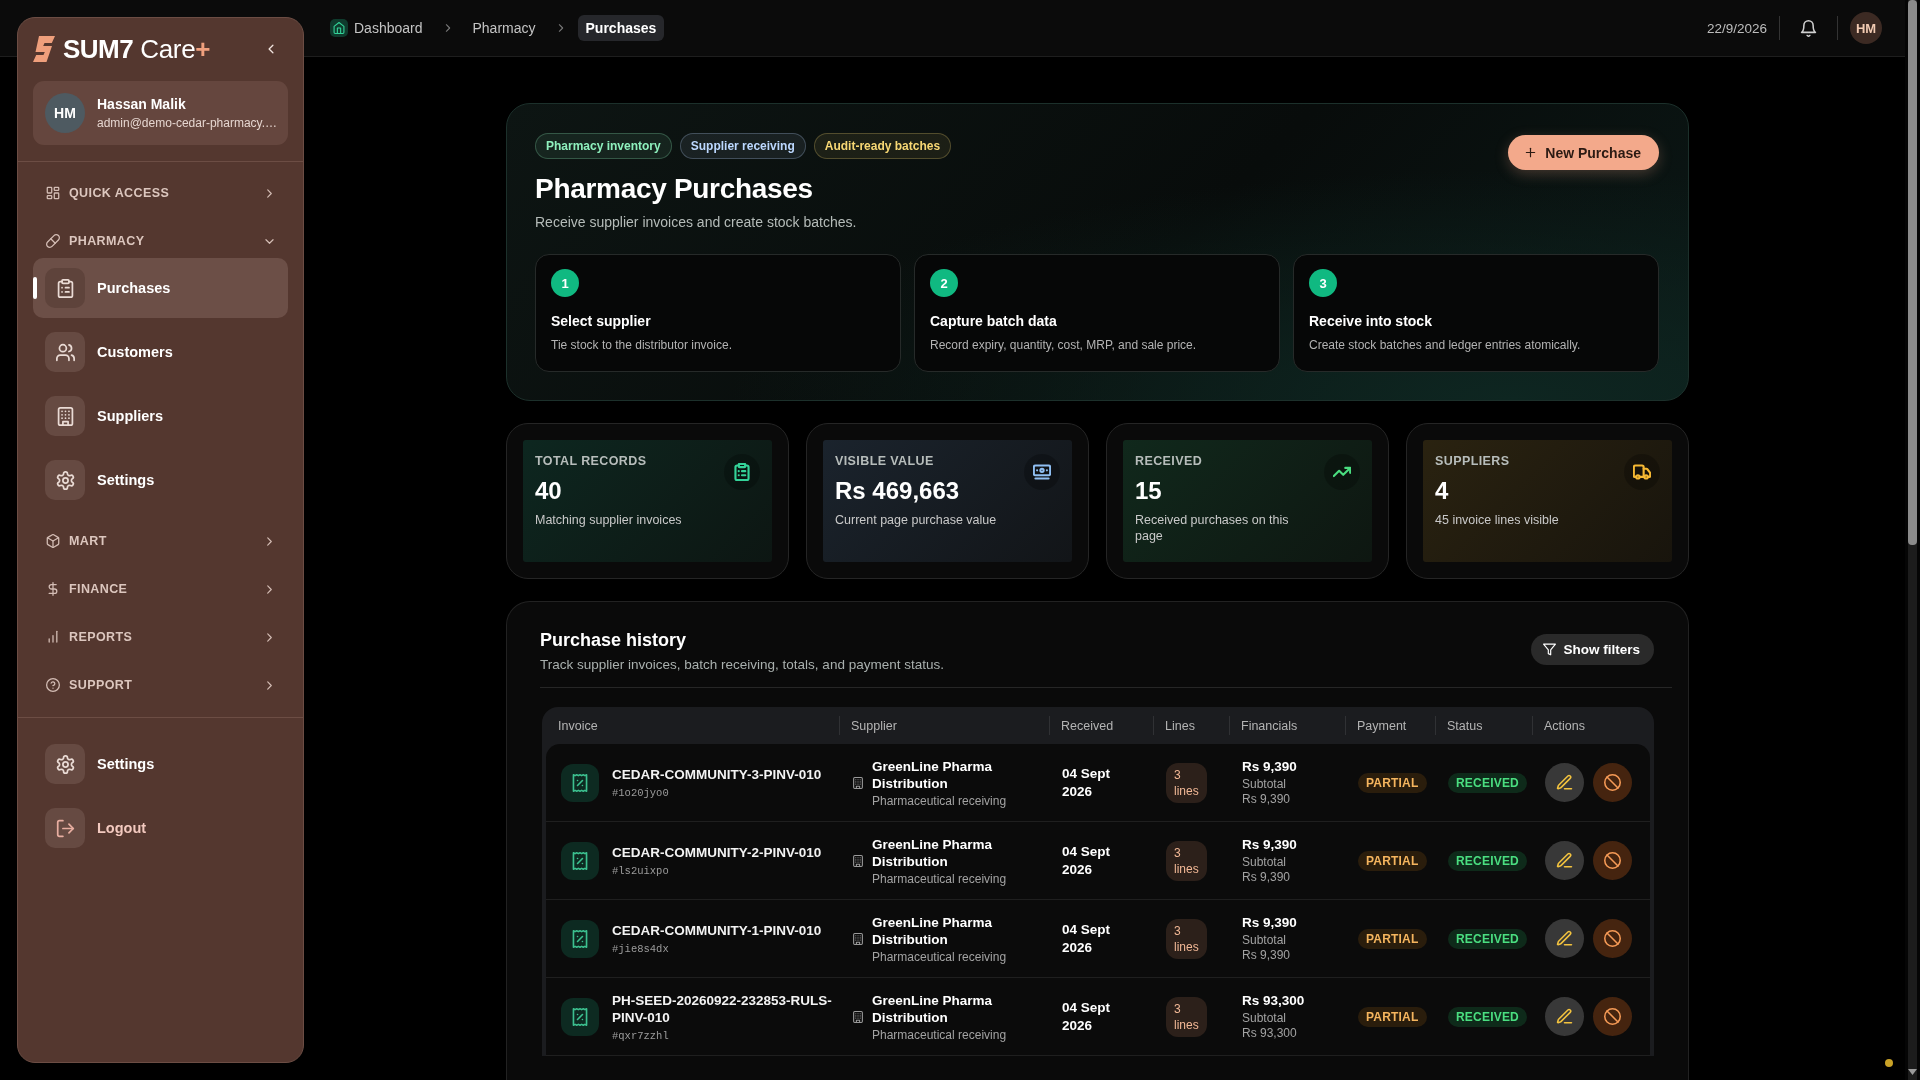  What do you see at coordinates (696, 222) in the screenshot?
I see `page-subtitle: Receive supplier invoices and create stock batches.` at bounding box center [696, 222].